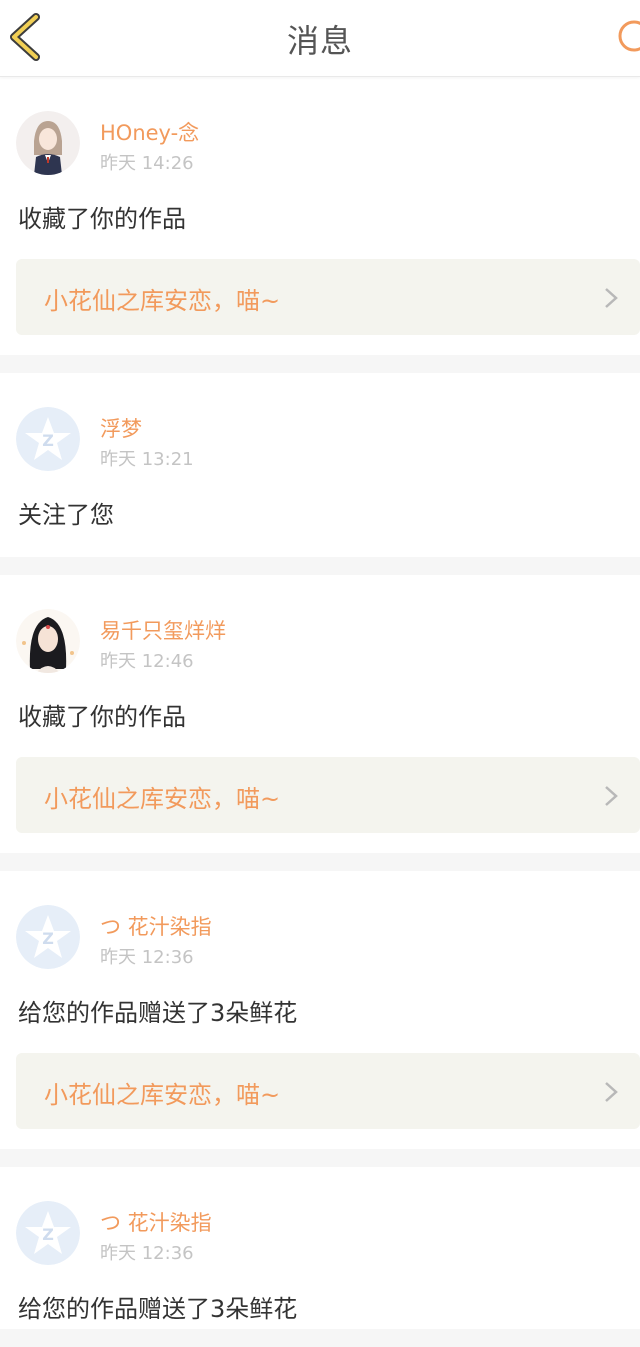  I want to click on refresh-icon, so click(629, 36).